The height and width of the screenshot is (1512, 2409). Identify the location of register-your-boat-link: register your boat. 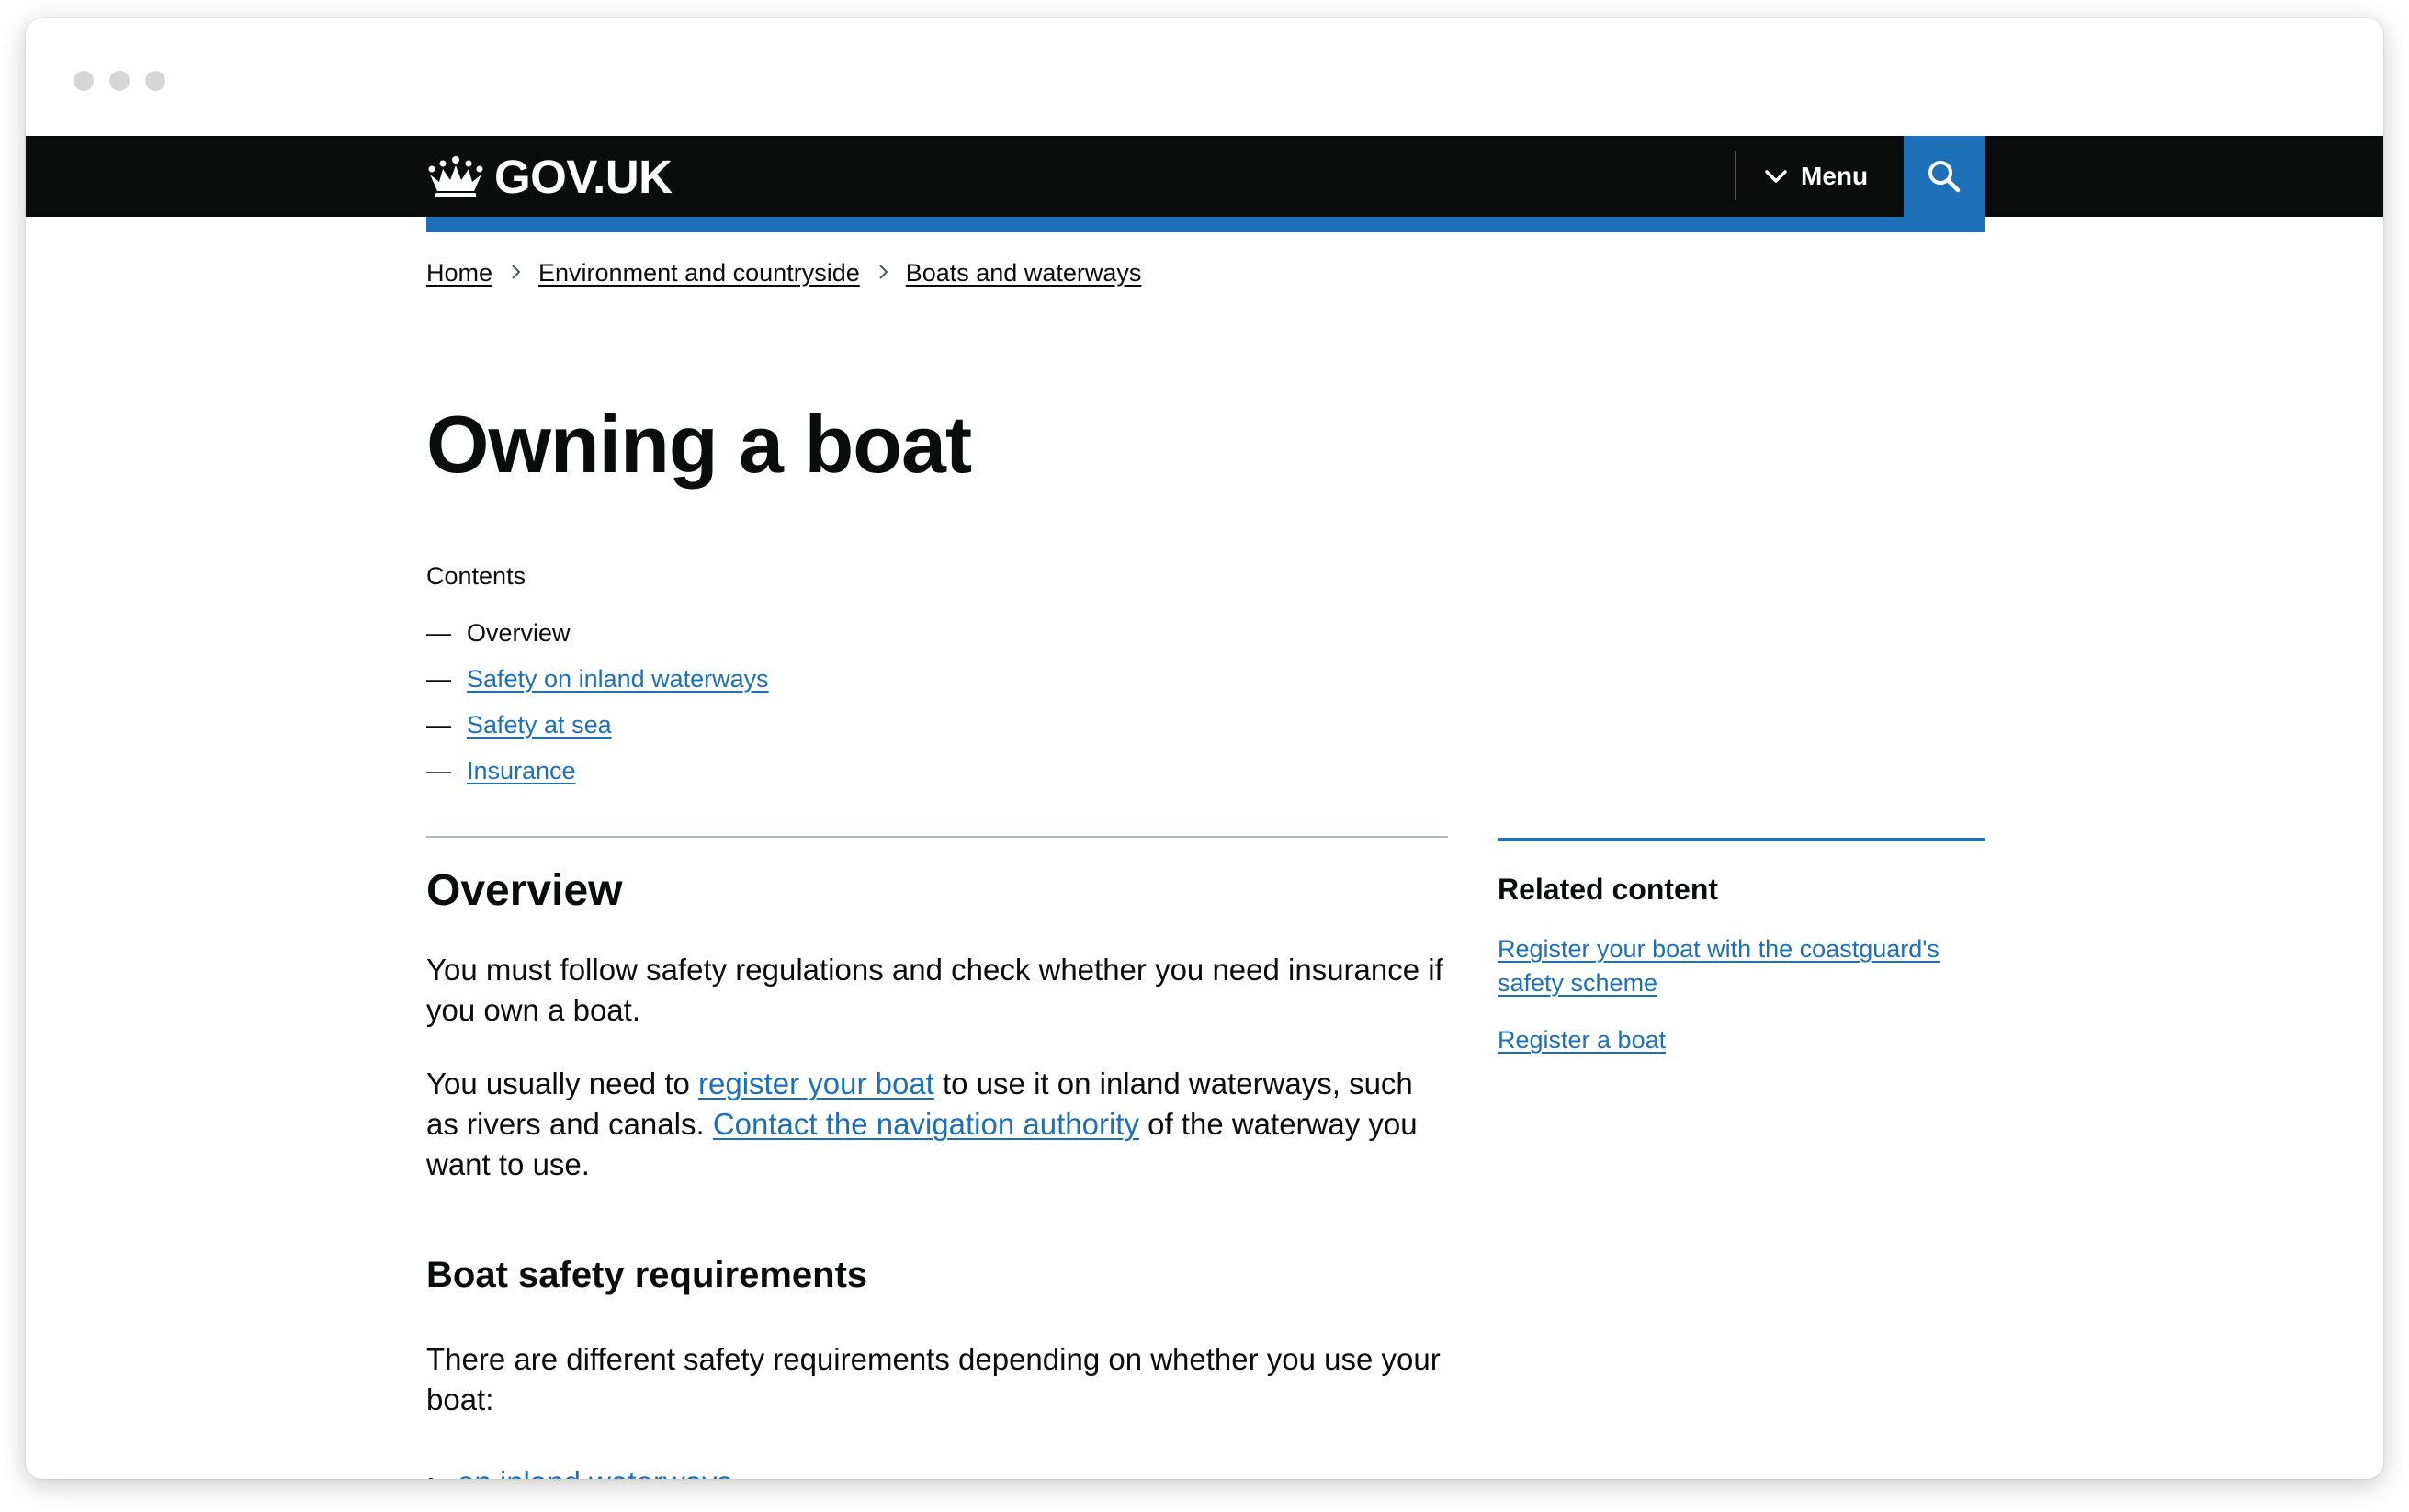
(816, 1083).